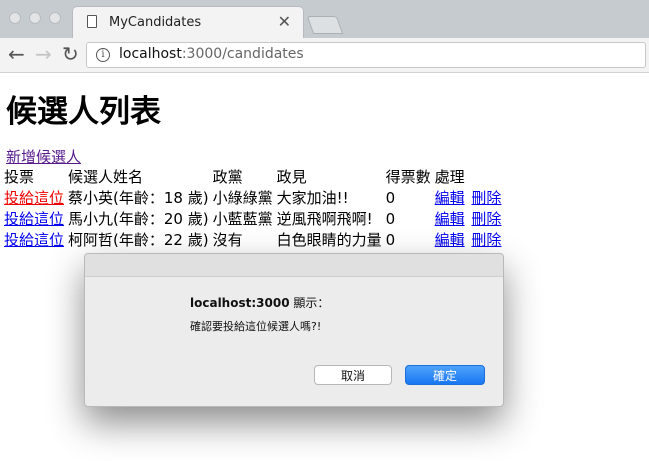  Describe the element at coordinates (138, 198) in the screenshot. I see `candidate-name: 蔡小英(年齡：18 歲)` at that location.